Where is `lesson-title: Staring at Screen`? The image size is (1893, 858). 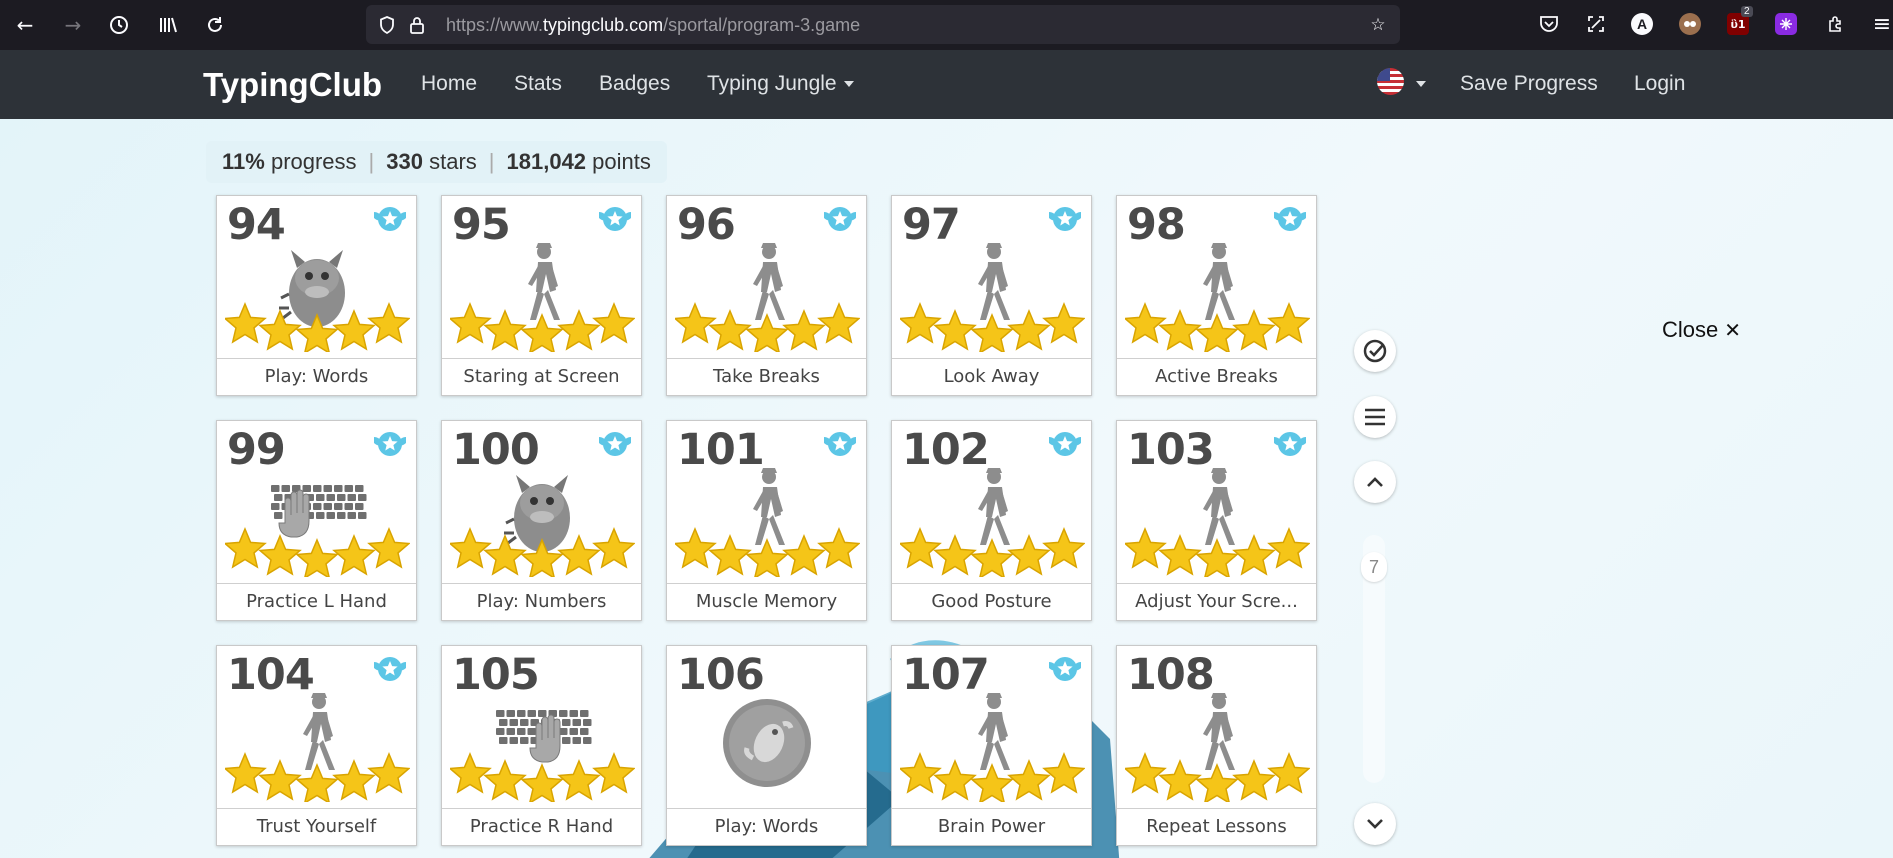
lesson-title: Staring at Screen is located at coordinates (541, 376).